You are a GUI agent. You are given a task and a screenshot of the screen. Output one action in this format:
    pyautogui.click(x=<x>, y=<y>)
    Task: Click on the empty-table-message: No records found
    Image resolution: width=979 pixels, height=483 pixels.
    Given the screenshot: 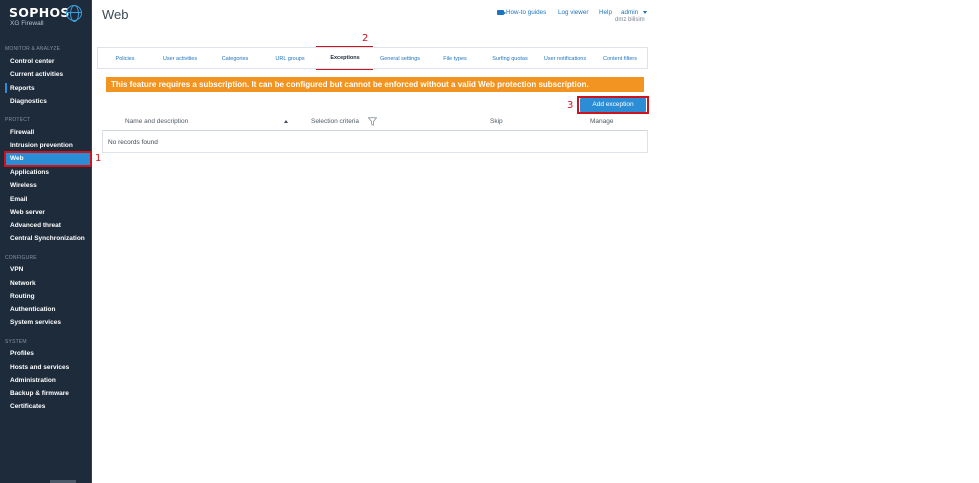 What is the action you would take?
    pyautogui.click(x=133, y=142)
    